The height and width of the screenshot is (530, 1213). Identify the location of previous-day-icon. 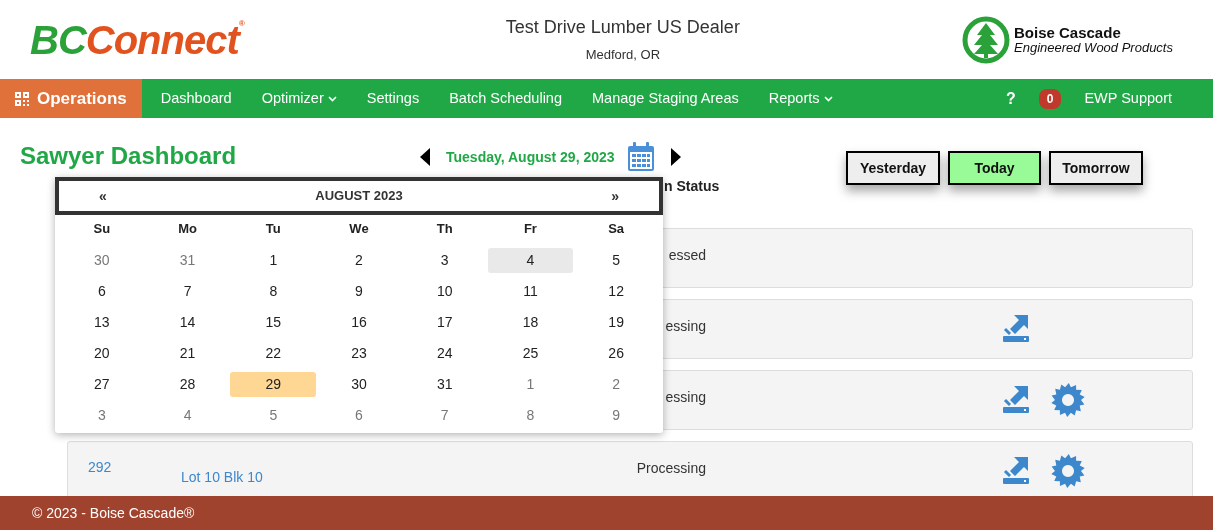
(425, 157).